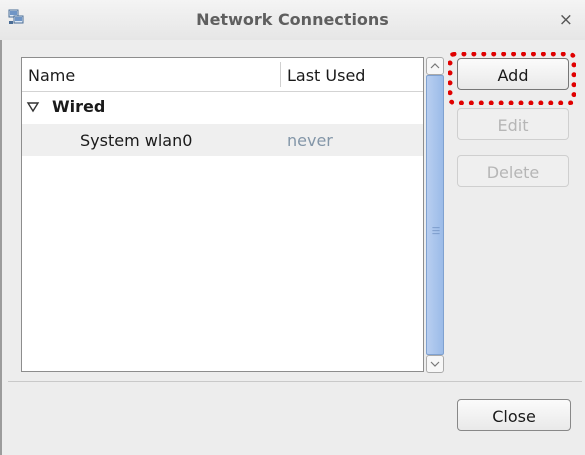 This screenshot has width=585, height=455. What do you see at coordinates (513, 124) in the screenshot?
I see `edit-button: Edit` at bounding box center [513, 124].